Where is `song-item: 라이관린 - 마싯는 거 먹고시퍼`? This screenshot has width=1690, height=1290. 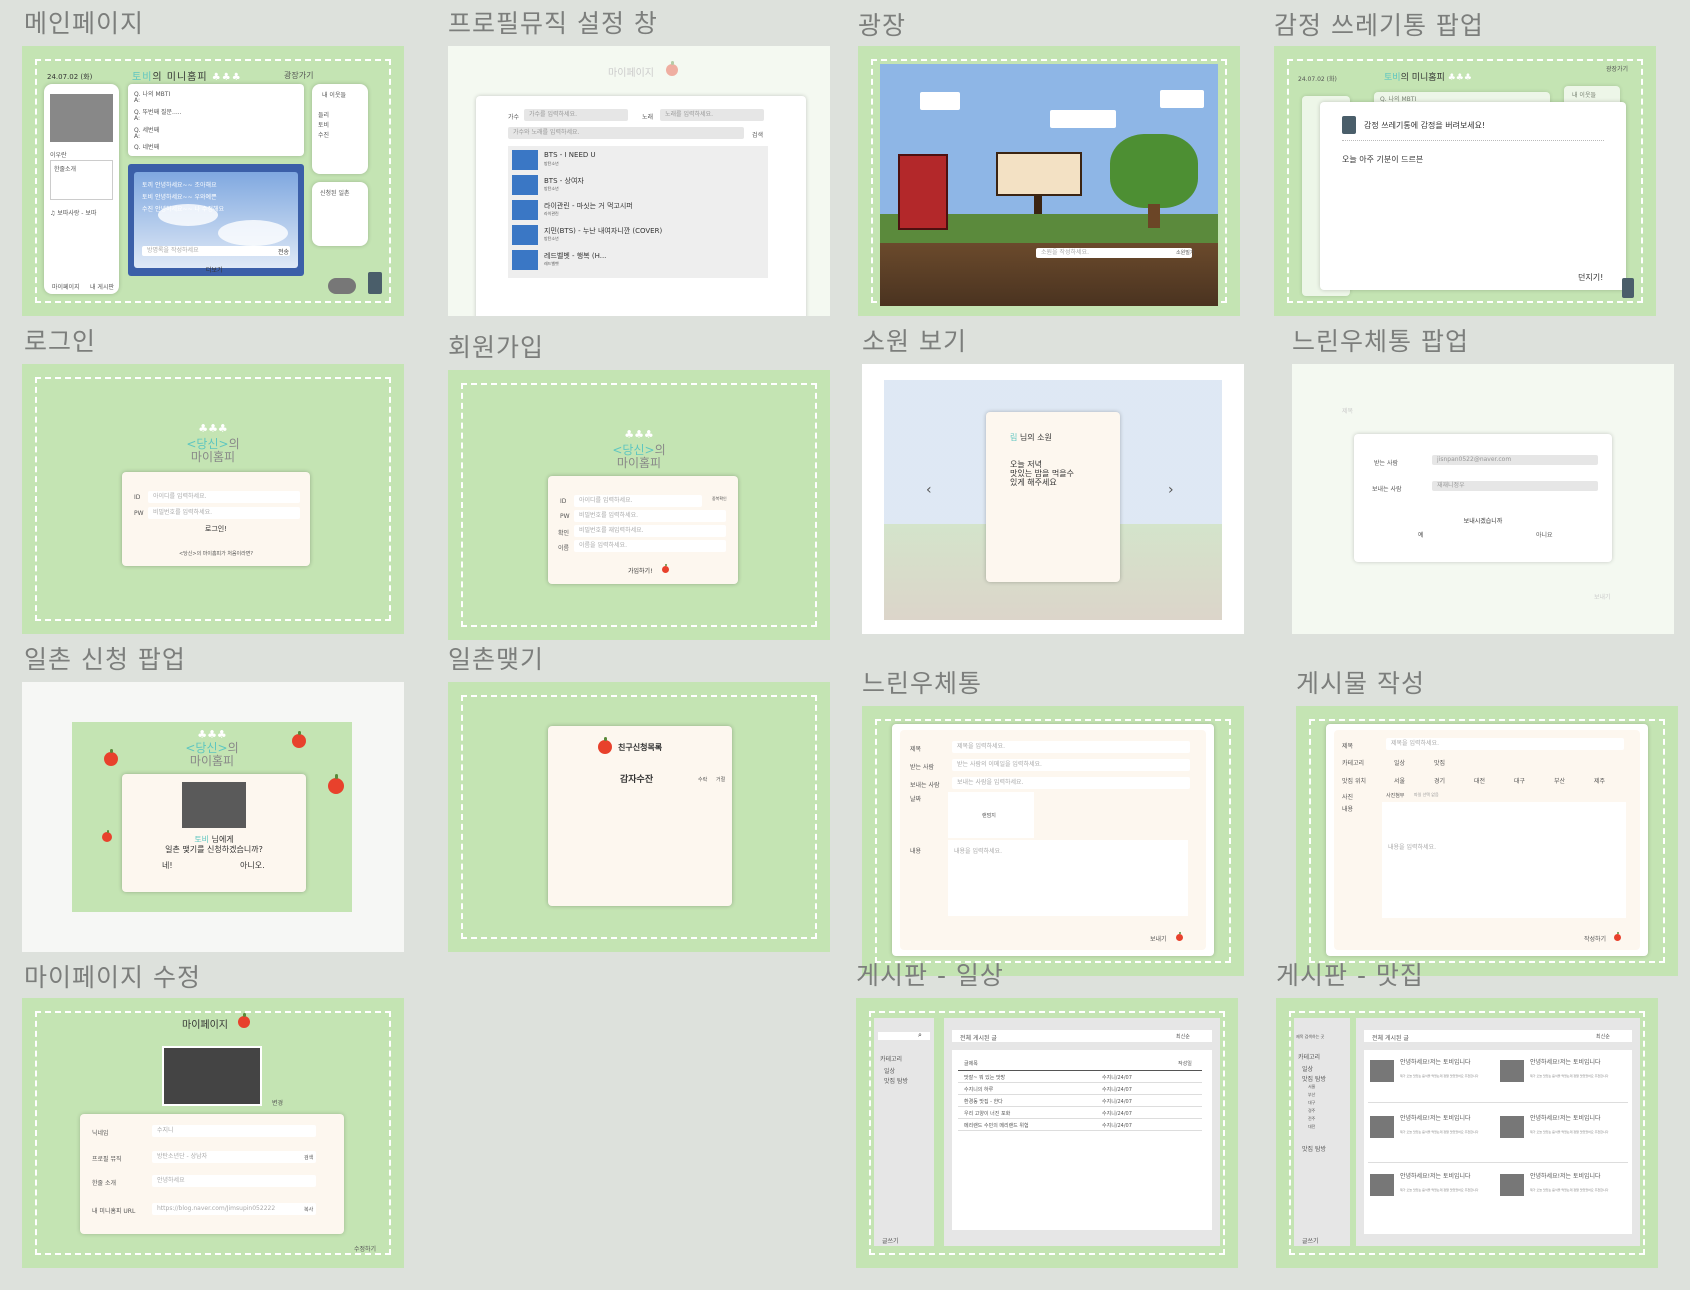
song-item: 라이관린 - 마싯는 거 먹고시퍼 is located at coordinates (588, 206).